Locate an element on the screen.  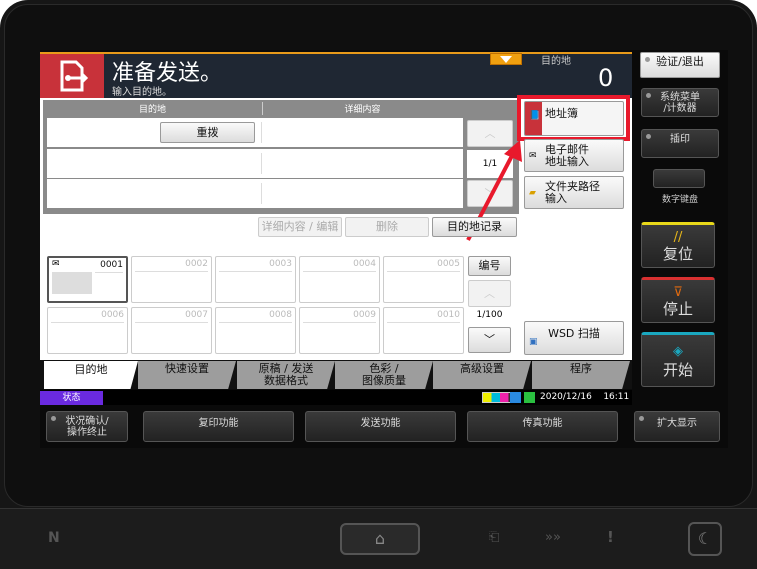
key-number: 0009 is located at coordinates (364, 315).